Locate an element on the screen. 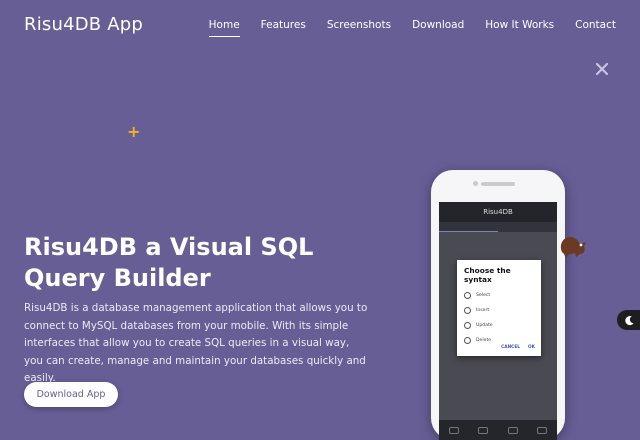  nav-download: Download is located at coordinates (438, 25).